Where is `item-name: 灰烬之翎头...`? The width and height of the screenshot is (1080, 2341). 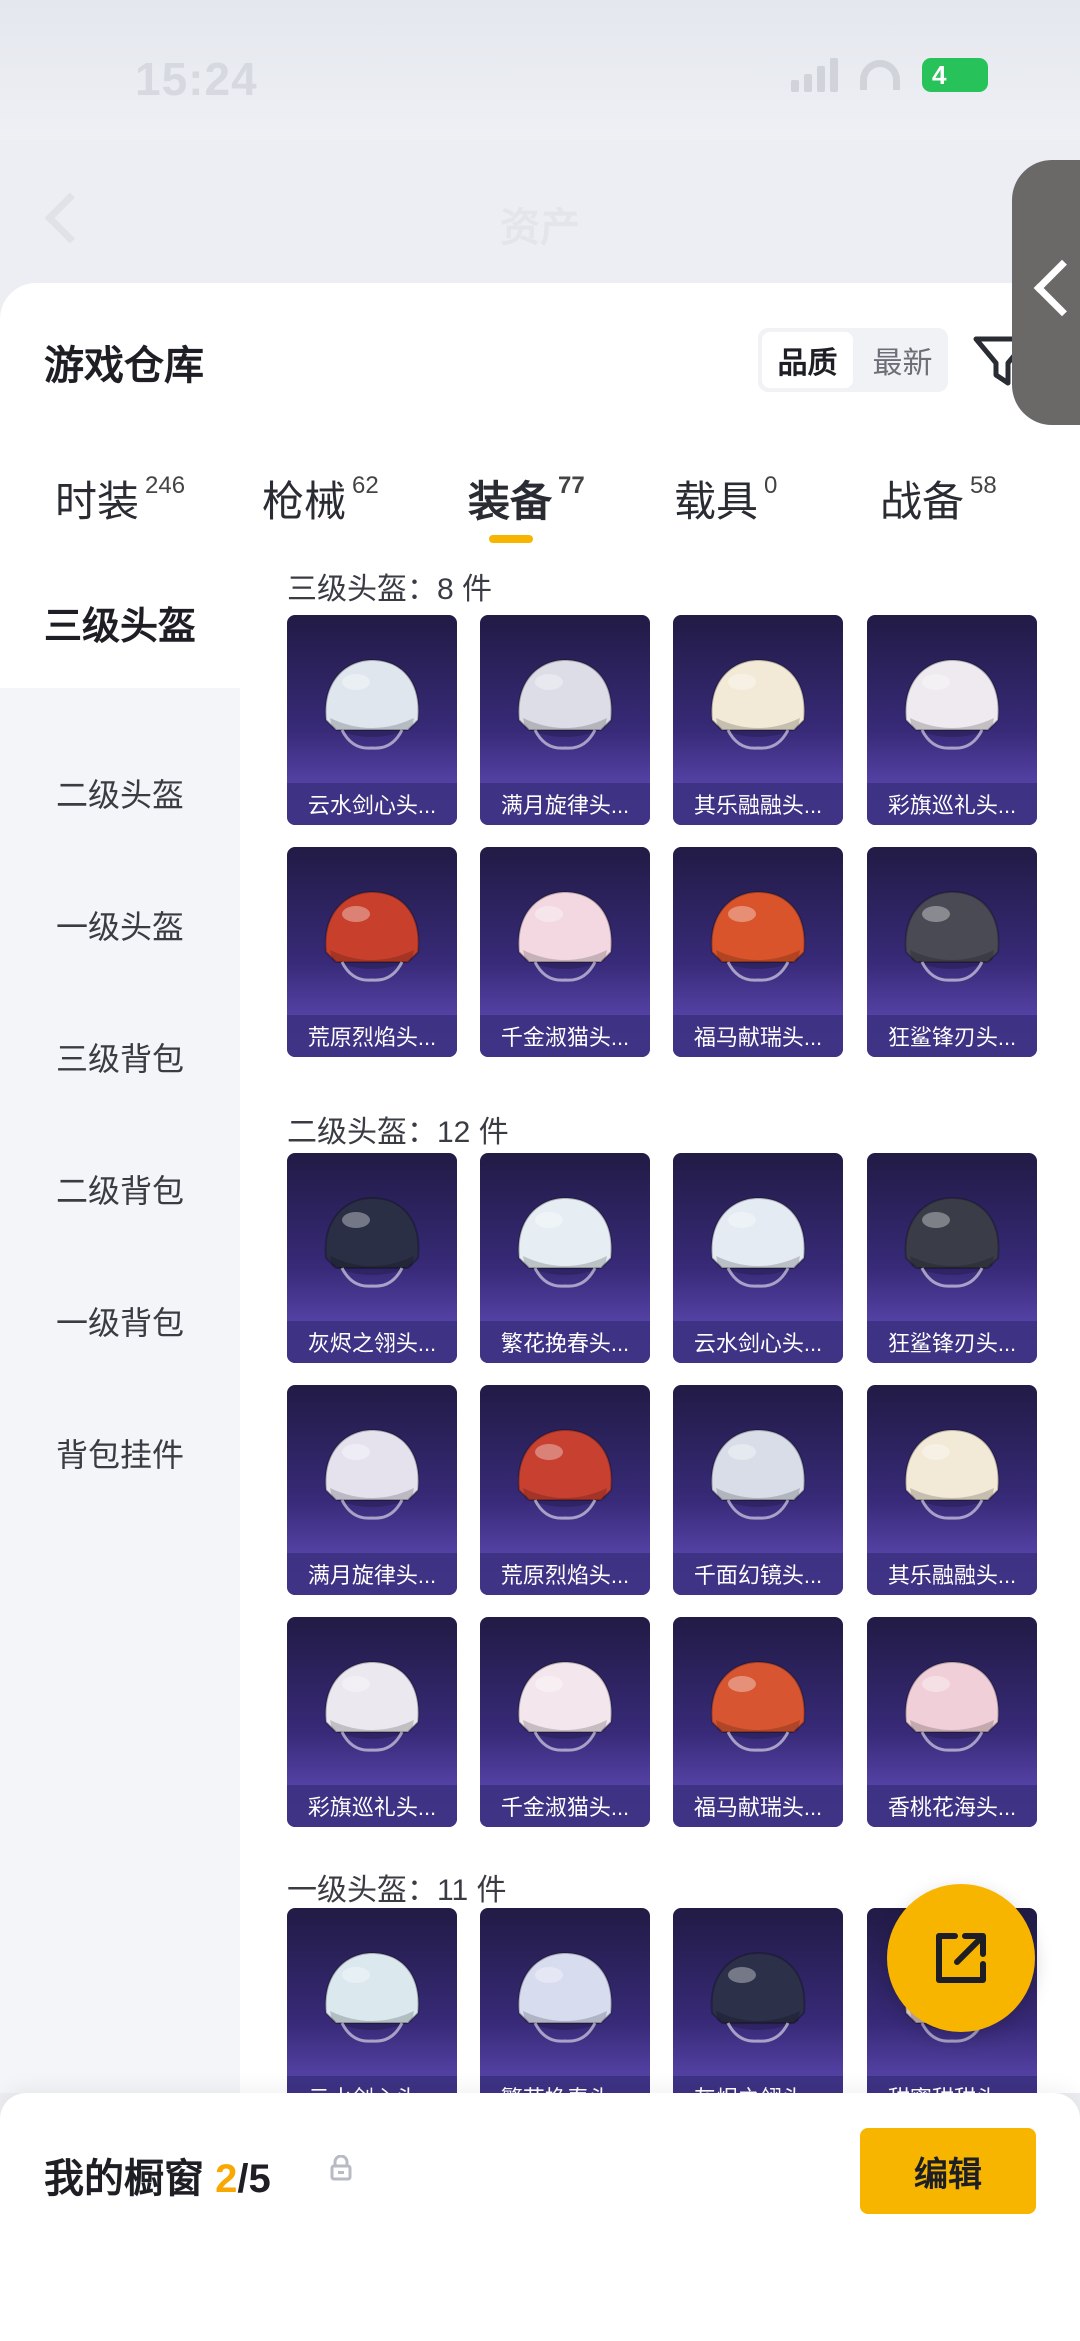
item-name: 灰烬之翎头... is located at coordinates (758, 2084).